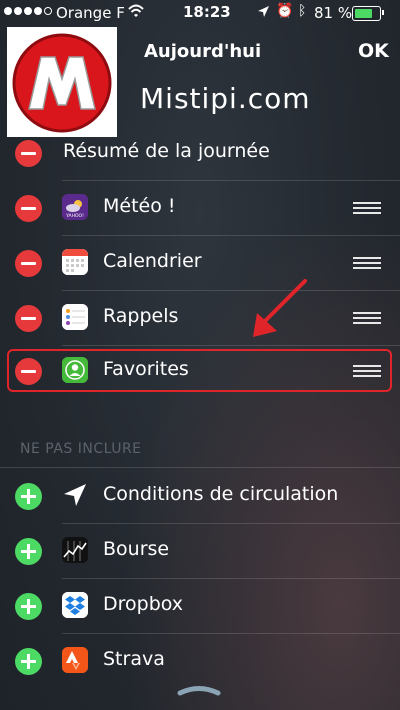 This screenshot has height=710, width=400. I want to click on widget-row-calendrier: Calendrier, so click(200, 262).